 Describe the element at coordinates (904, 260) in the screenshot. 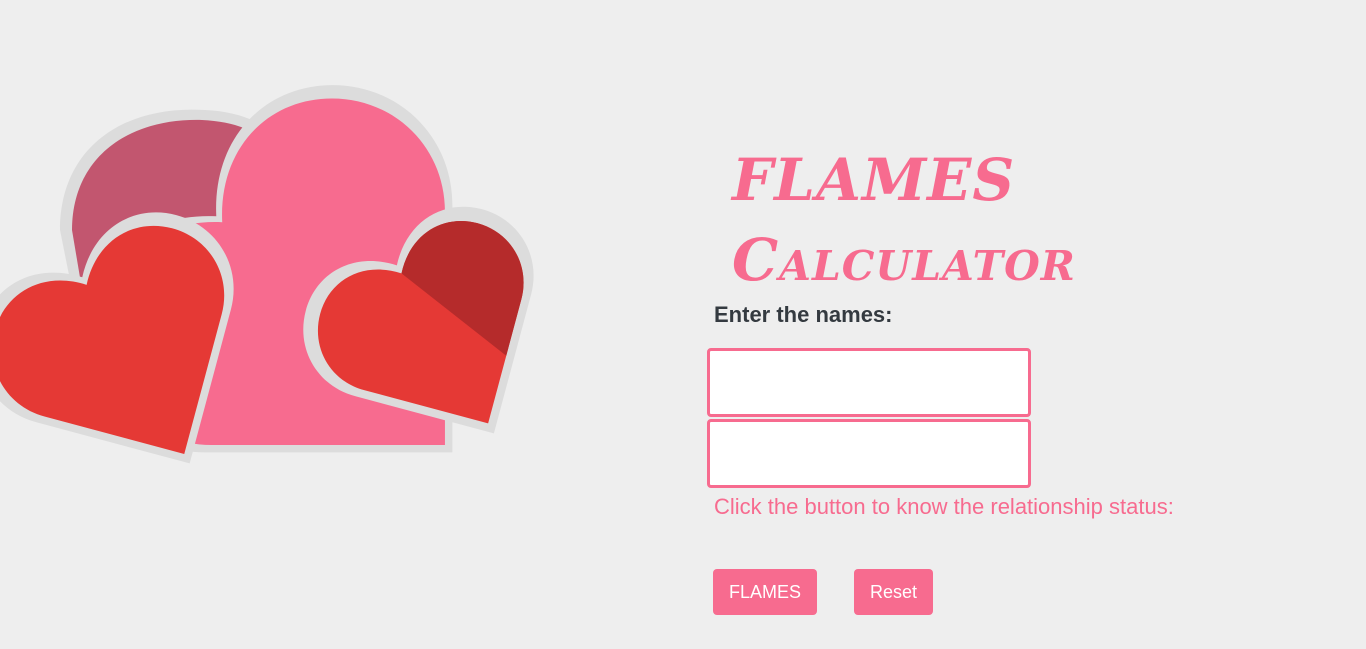

I see `title-line-2: Calculator` at that location.